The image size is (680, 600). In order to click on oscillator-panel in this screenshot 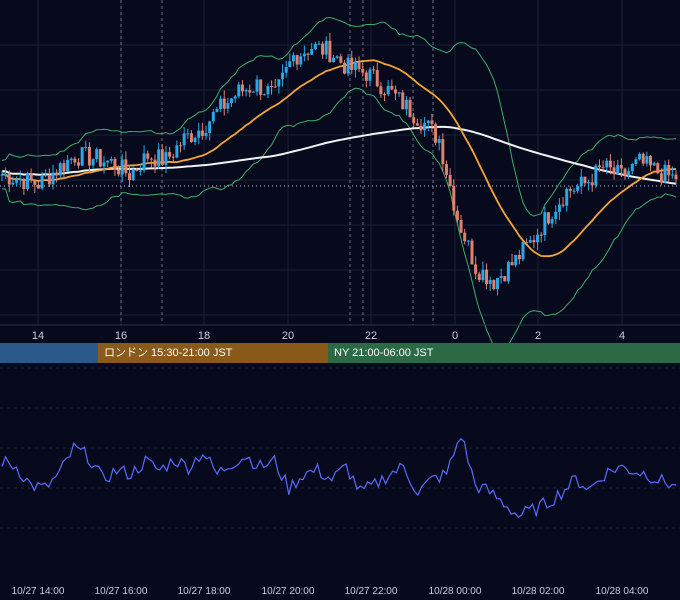, I will do `click(339, 477)`.